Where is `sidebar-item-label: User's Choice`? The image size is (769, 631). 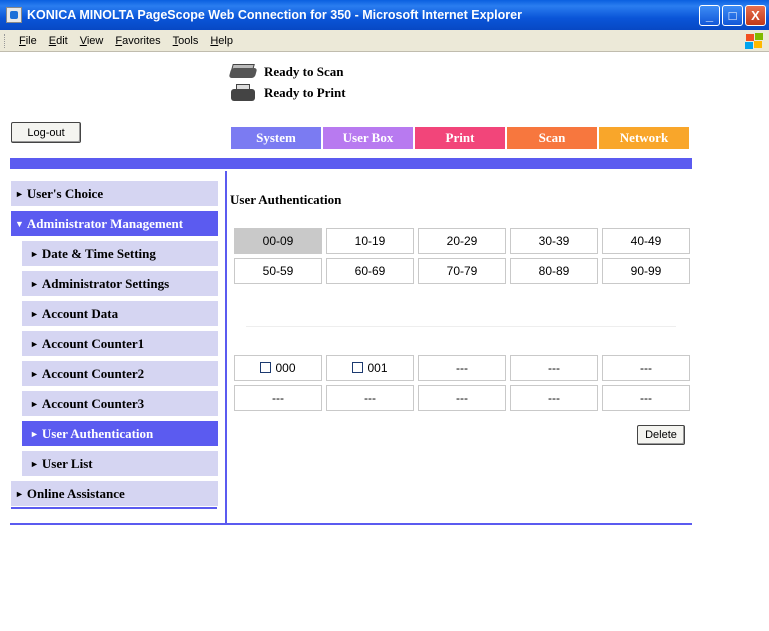
sidebar-item-label: User's Choice is located at coordinates (65, 193).